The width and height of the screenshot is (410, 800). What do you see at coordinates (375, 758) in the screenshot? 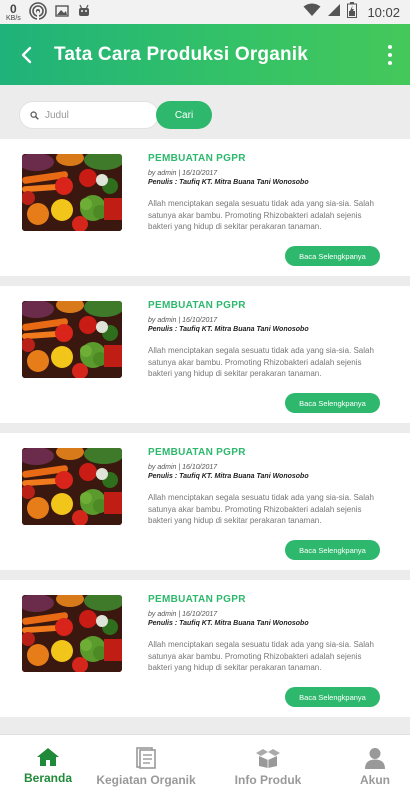
I see `person-icon` at bounding box center [375, 758].